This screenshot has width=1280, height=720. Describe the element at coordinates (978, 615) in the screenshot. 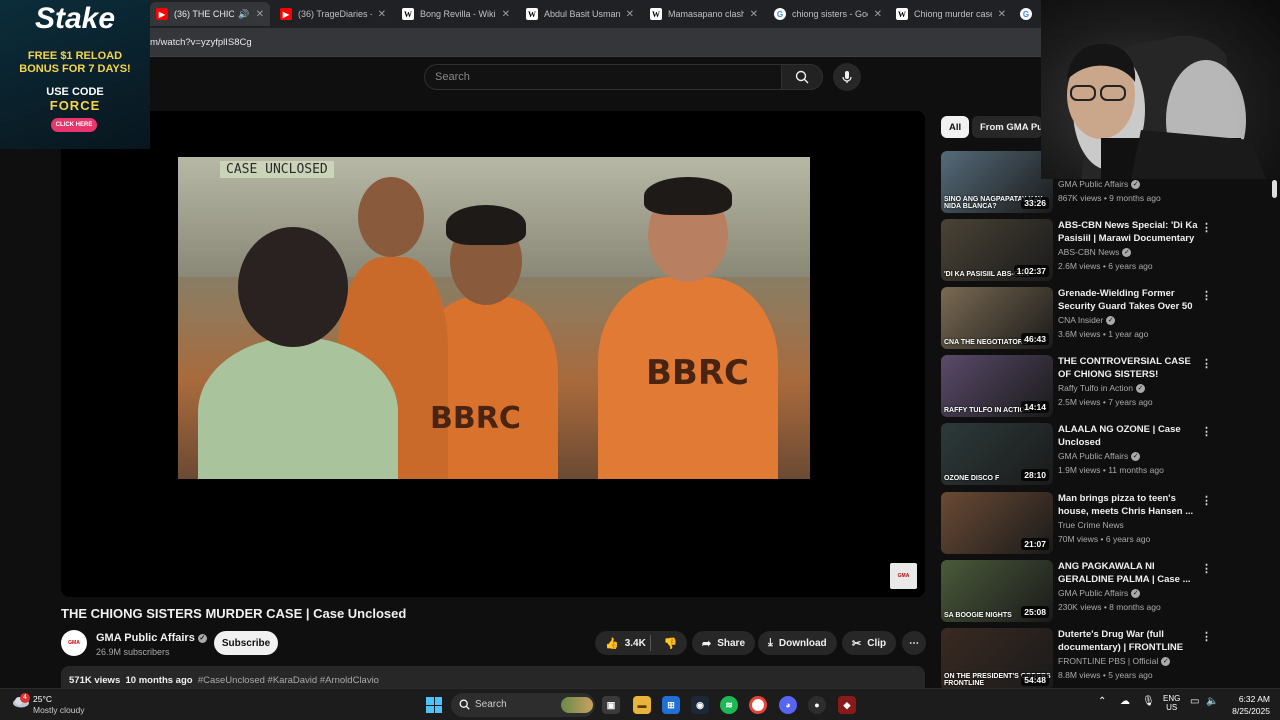

I see `thumbnail-text: SA BOOGIE NIGHTS` at that location.